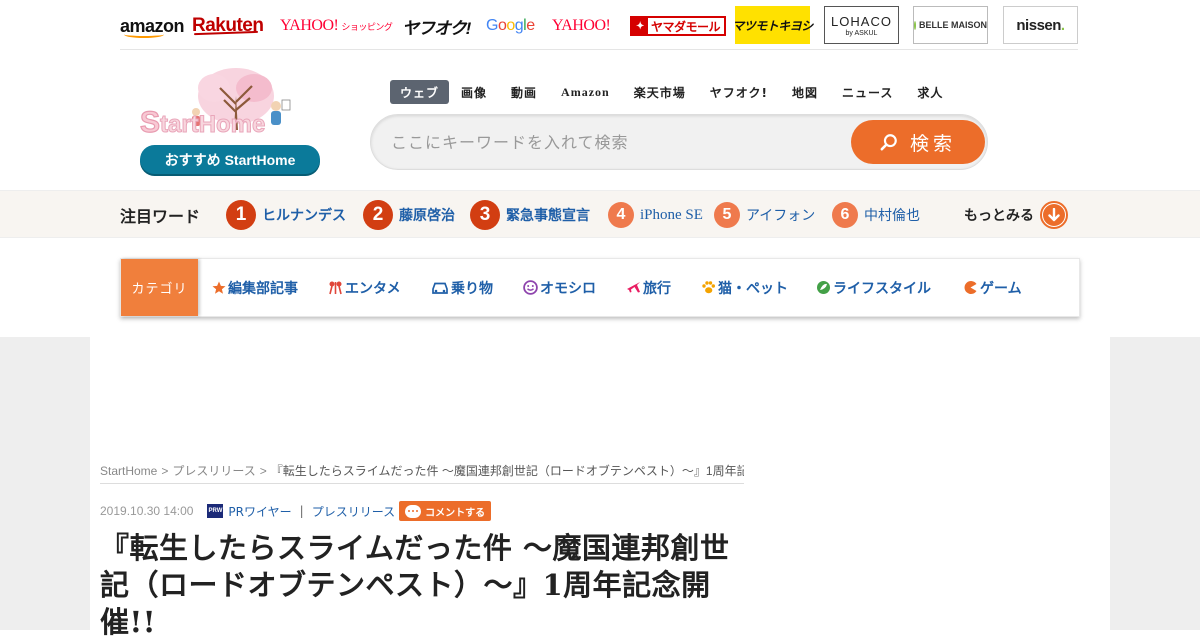 This screenshot has width=1200, height=641. I want to click on belle-maison-logo-link: BELLE MAISON, so click(950, 25).